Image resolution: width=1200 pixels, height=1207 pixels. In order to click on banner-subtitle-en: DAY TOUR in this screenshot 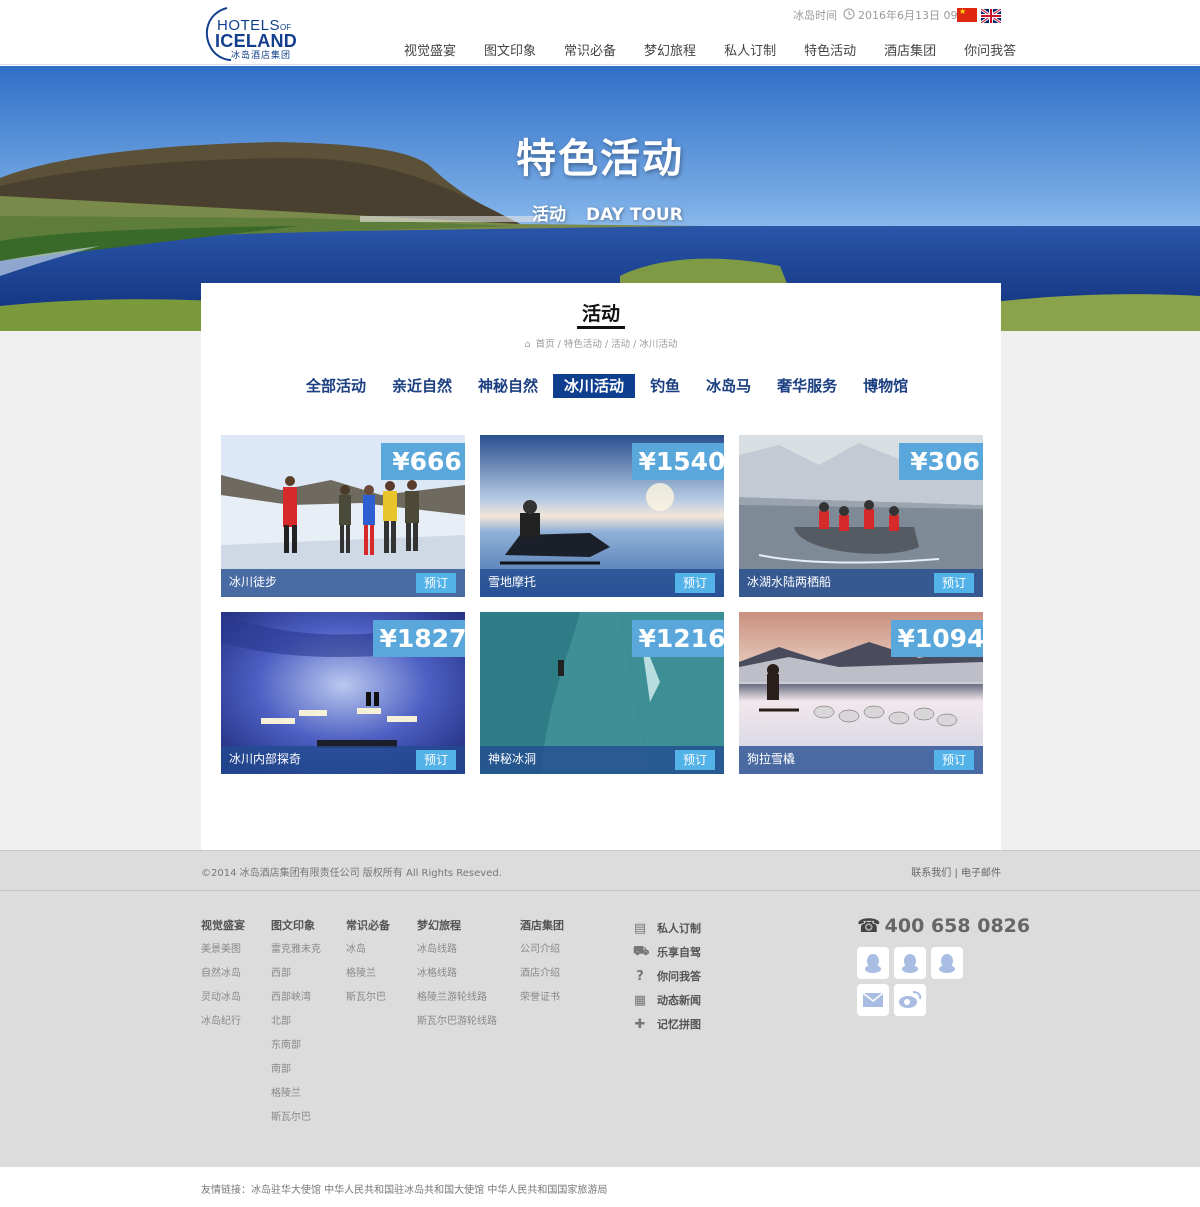, I will do `click(634, 215)`.